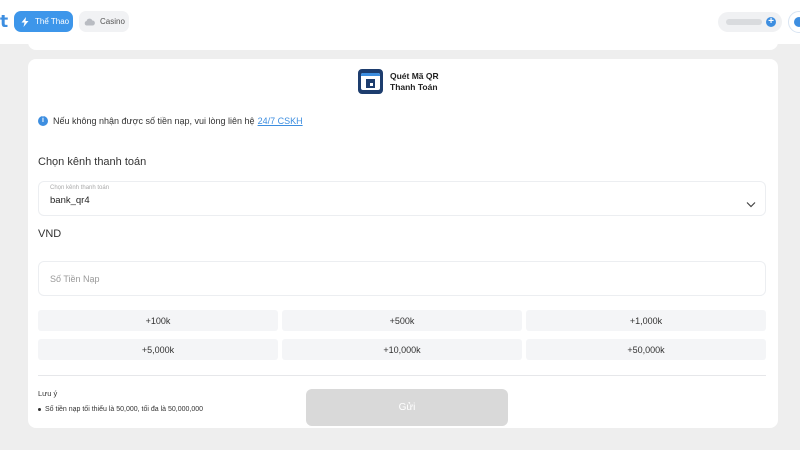  I want to click on quick-amount-10000k: +10,000k, so click(402, 349).